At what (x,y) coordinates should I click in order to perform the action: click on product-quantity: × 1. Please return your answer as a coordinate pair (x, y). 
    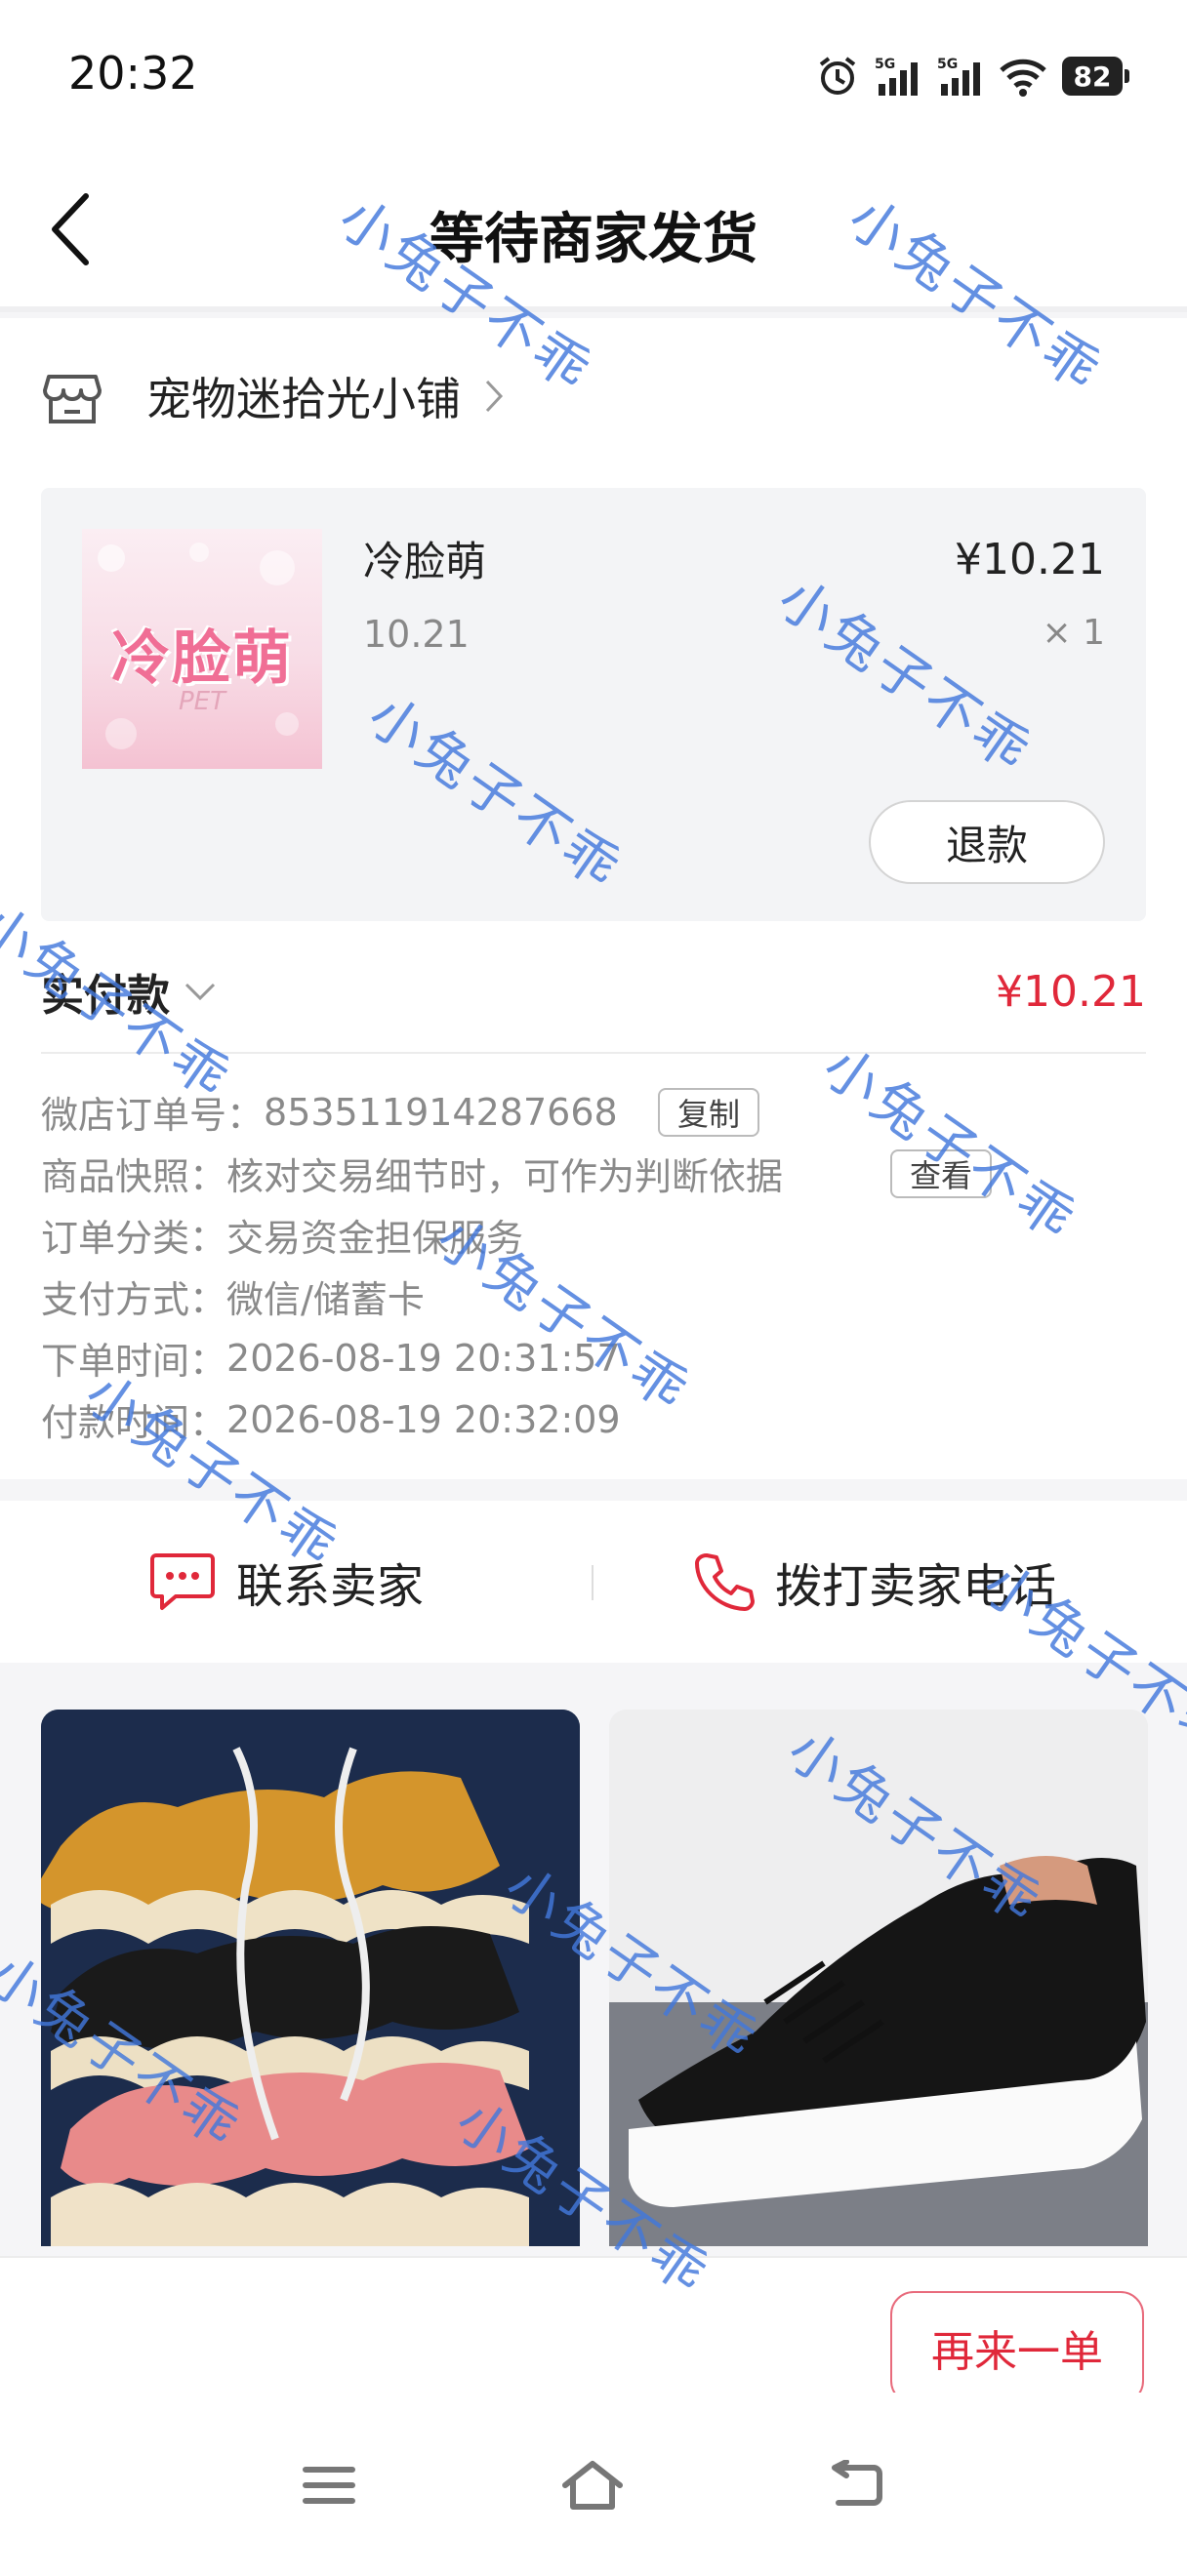
    Looking at the image, I should click on (1073, 633).